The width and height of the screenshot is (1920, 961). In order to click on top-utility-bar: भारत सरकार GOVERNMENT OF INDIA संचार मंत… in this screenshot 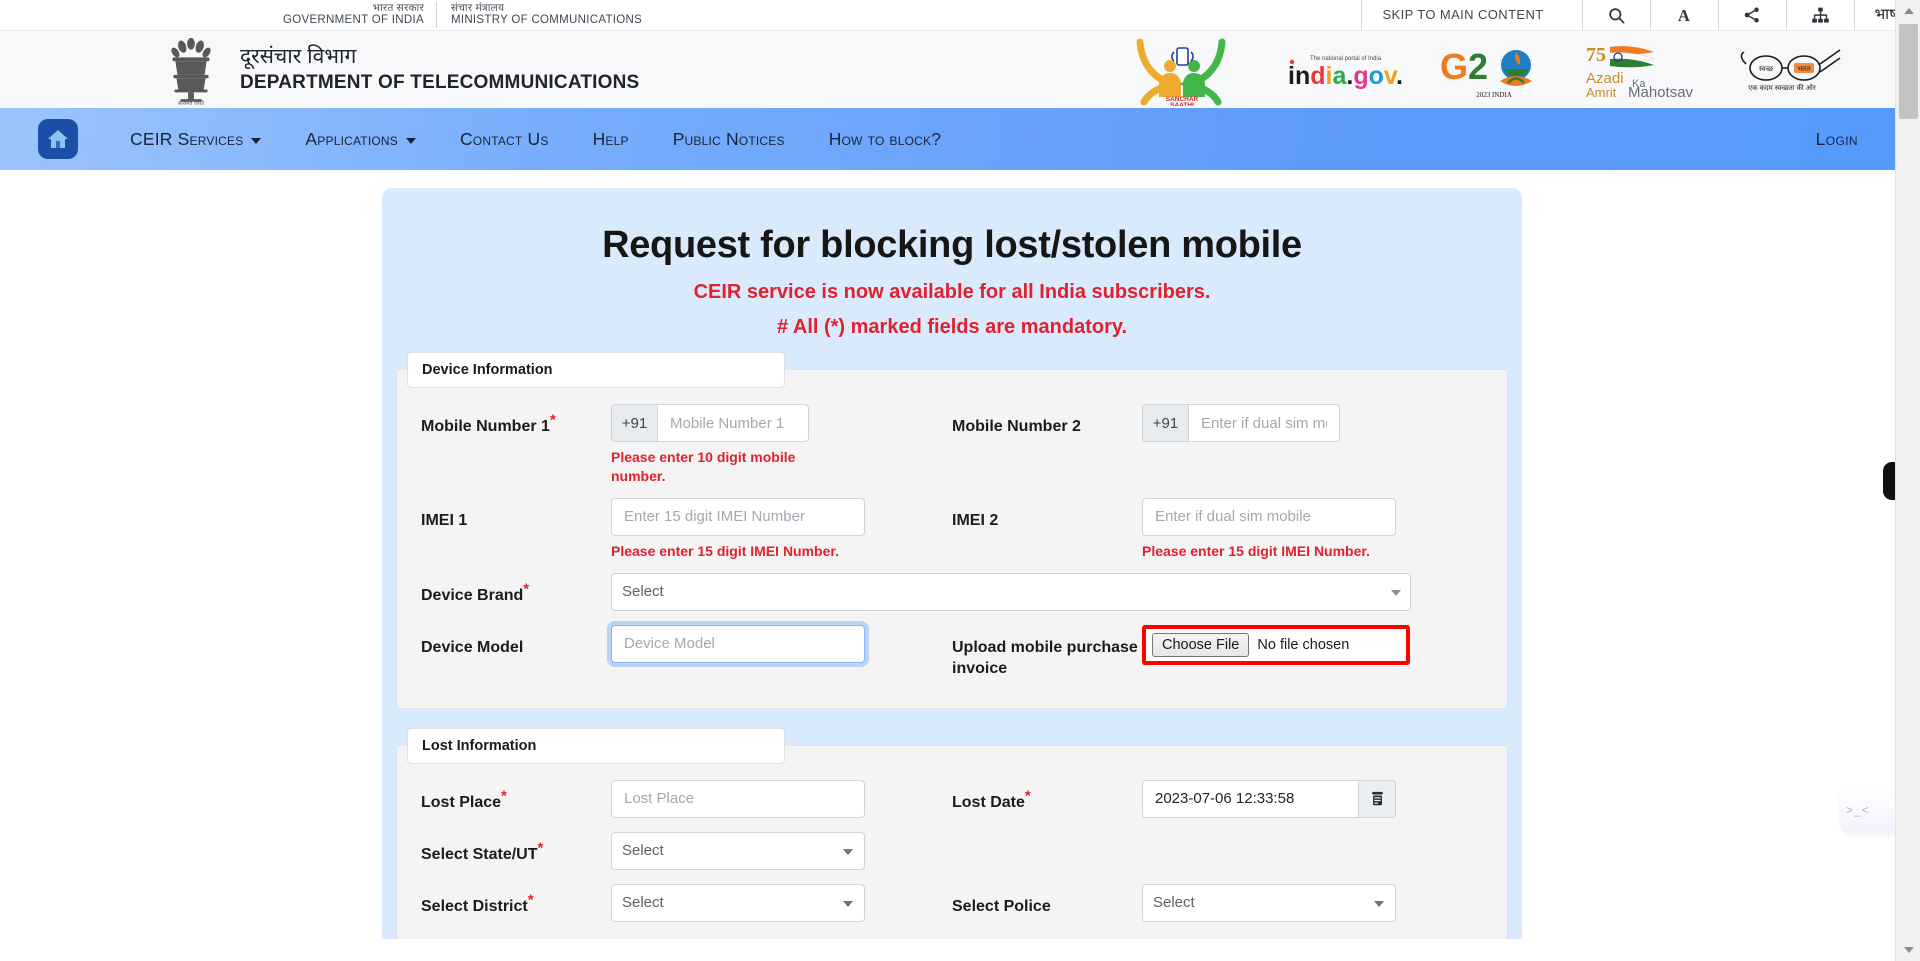, I will do `click(960, 15)`.